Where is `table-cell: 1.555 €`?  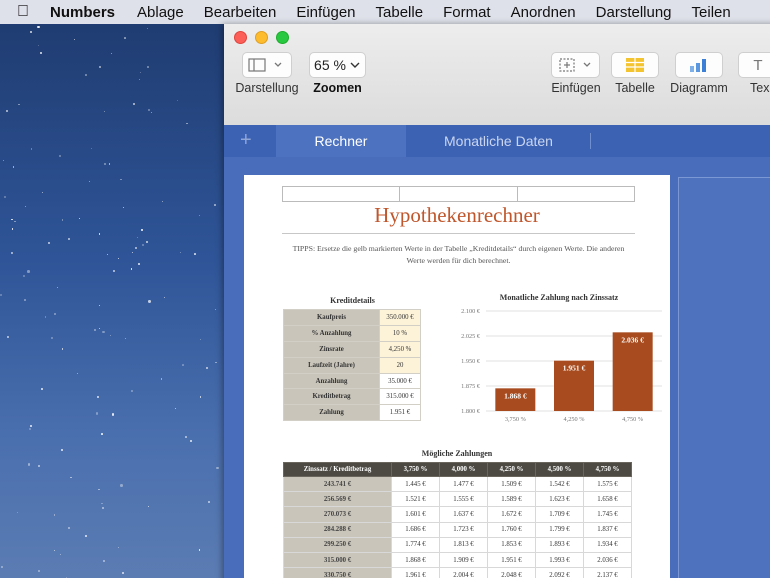
table-cell: 1.555 € is located at coordinates (463, 499).